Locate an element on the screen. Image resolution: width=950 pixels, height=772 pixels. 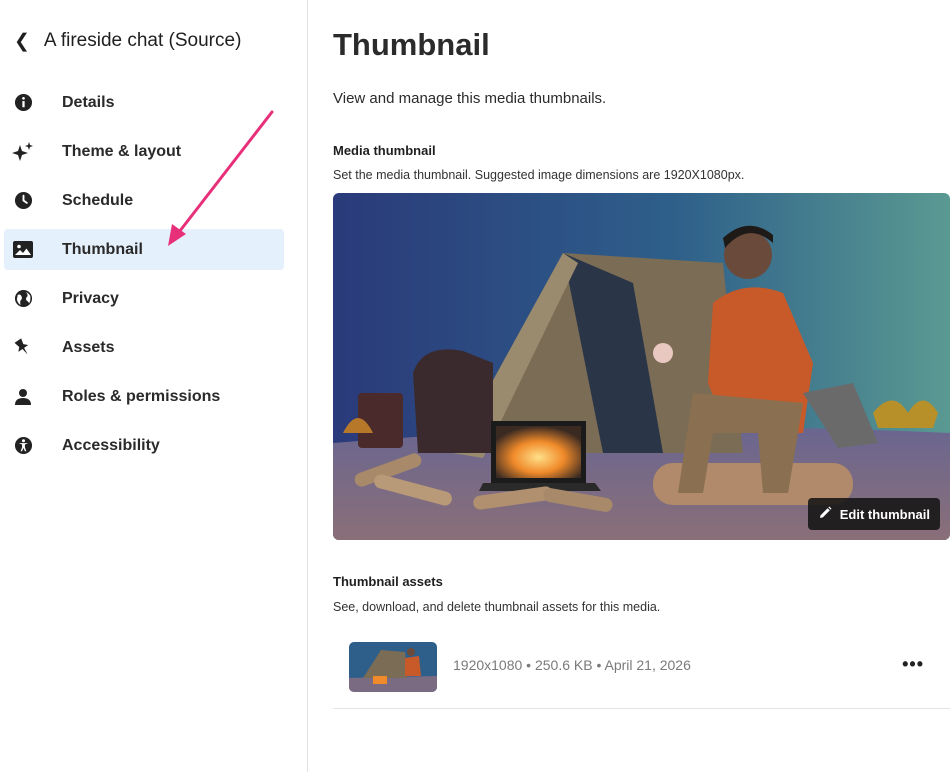
sidebar-item-privacy: Privacy is located at coordinates (144, 298).